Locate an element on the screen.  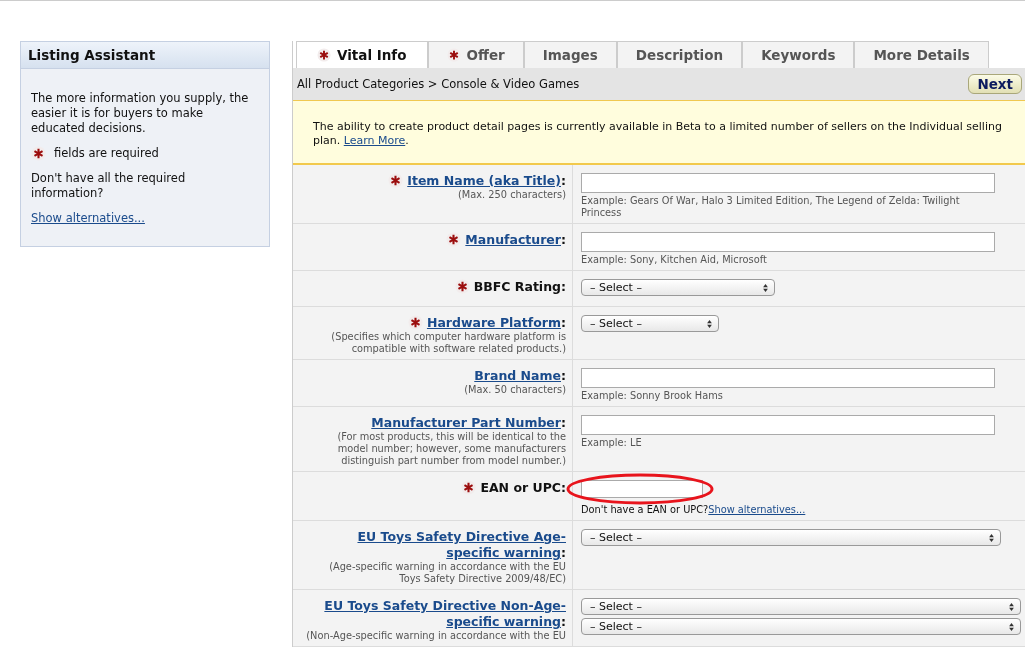
field-label: BBFC Rating: is located at coordinates (519, 287).